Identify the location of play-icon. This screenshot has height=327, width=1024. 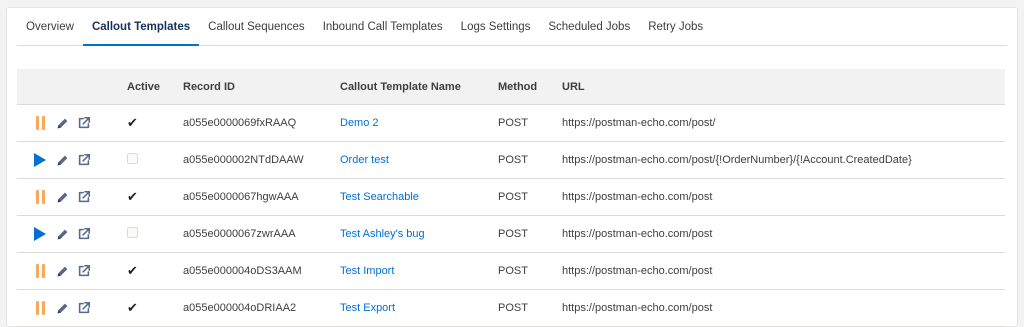
(40, 234).